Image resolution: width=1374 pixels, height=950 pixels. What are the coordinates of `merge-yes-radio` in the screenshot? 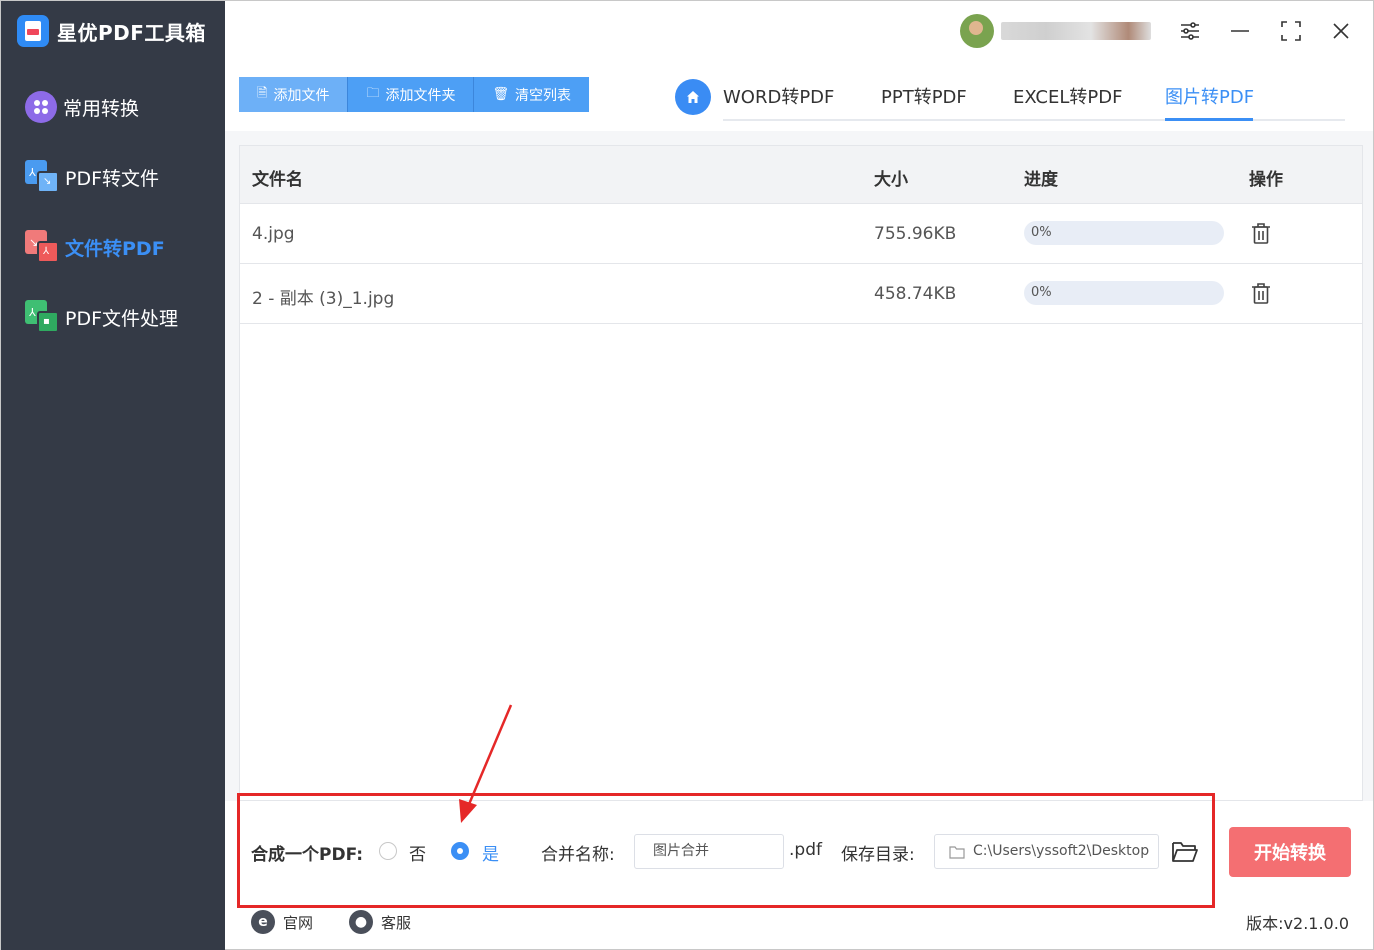 It's located at (460, 851).